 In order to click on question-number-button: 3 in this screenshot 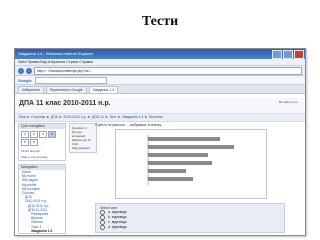, I will do `click(43, 134)`.